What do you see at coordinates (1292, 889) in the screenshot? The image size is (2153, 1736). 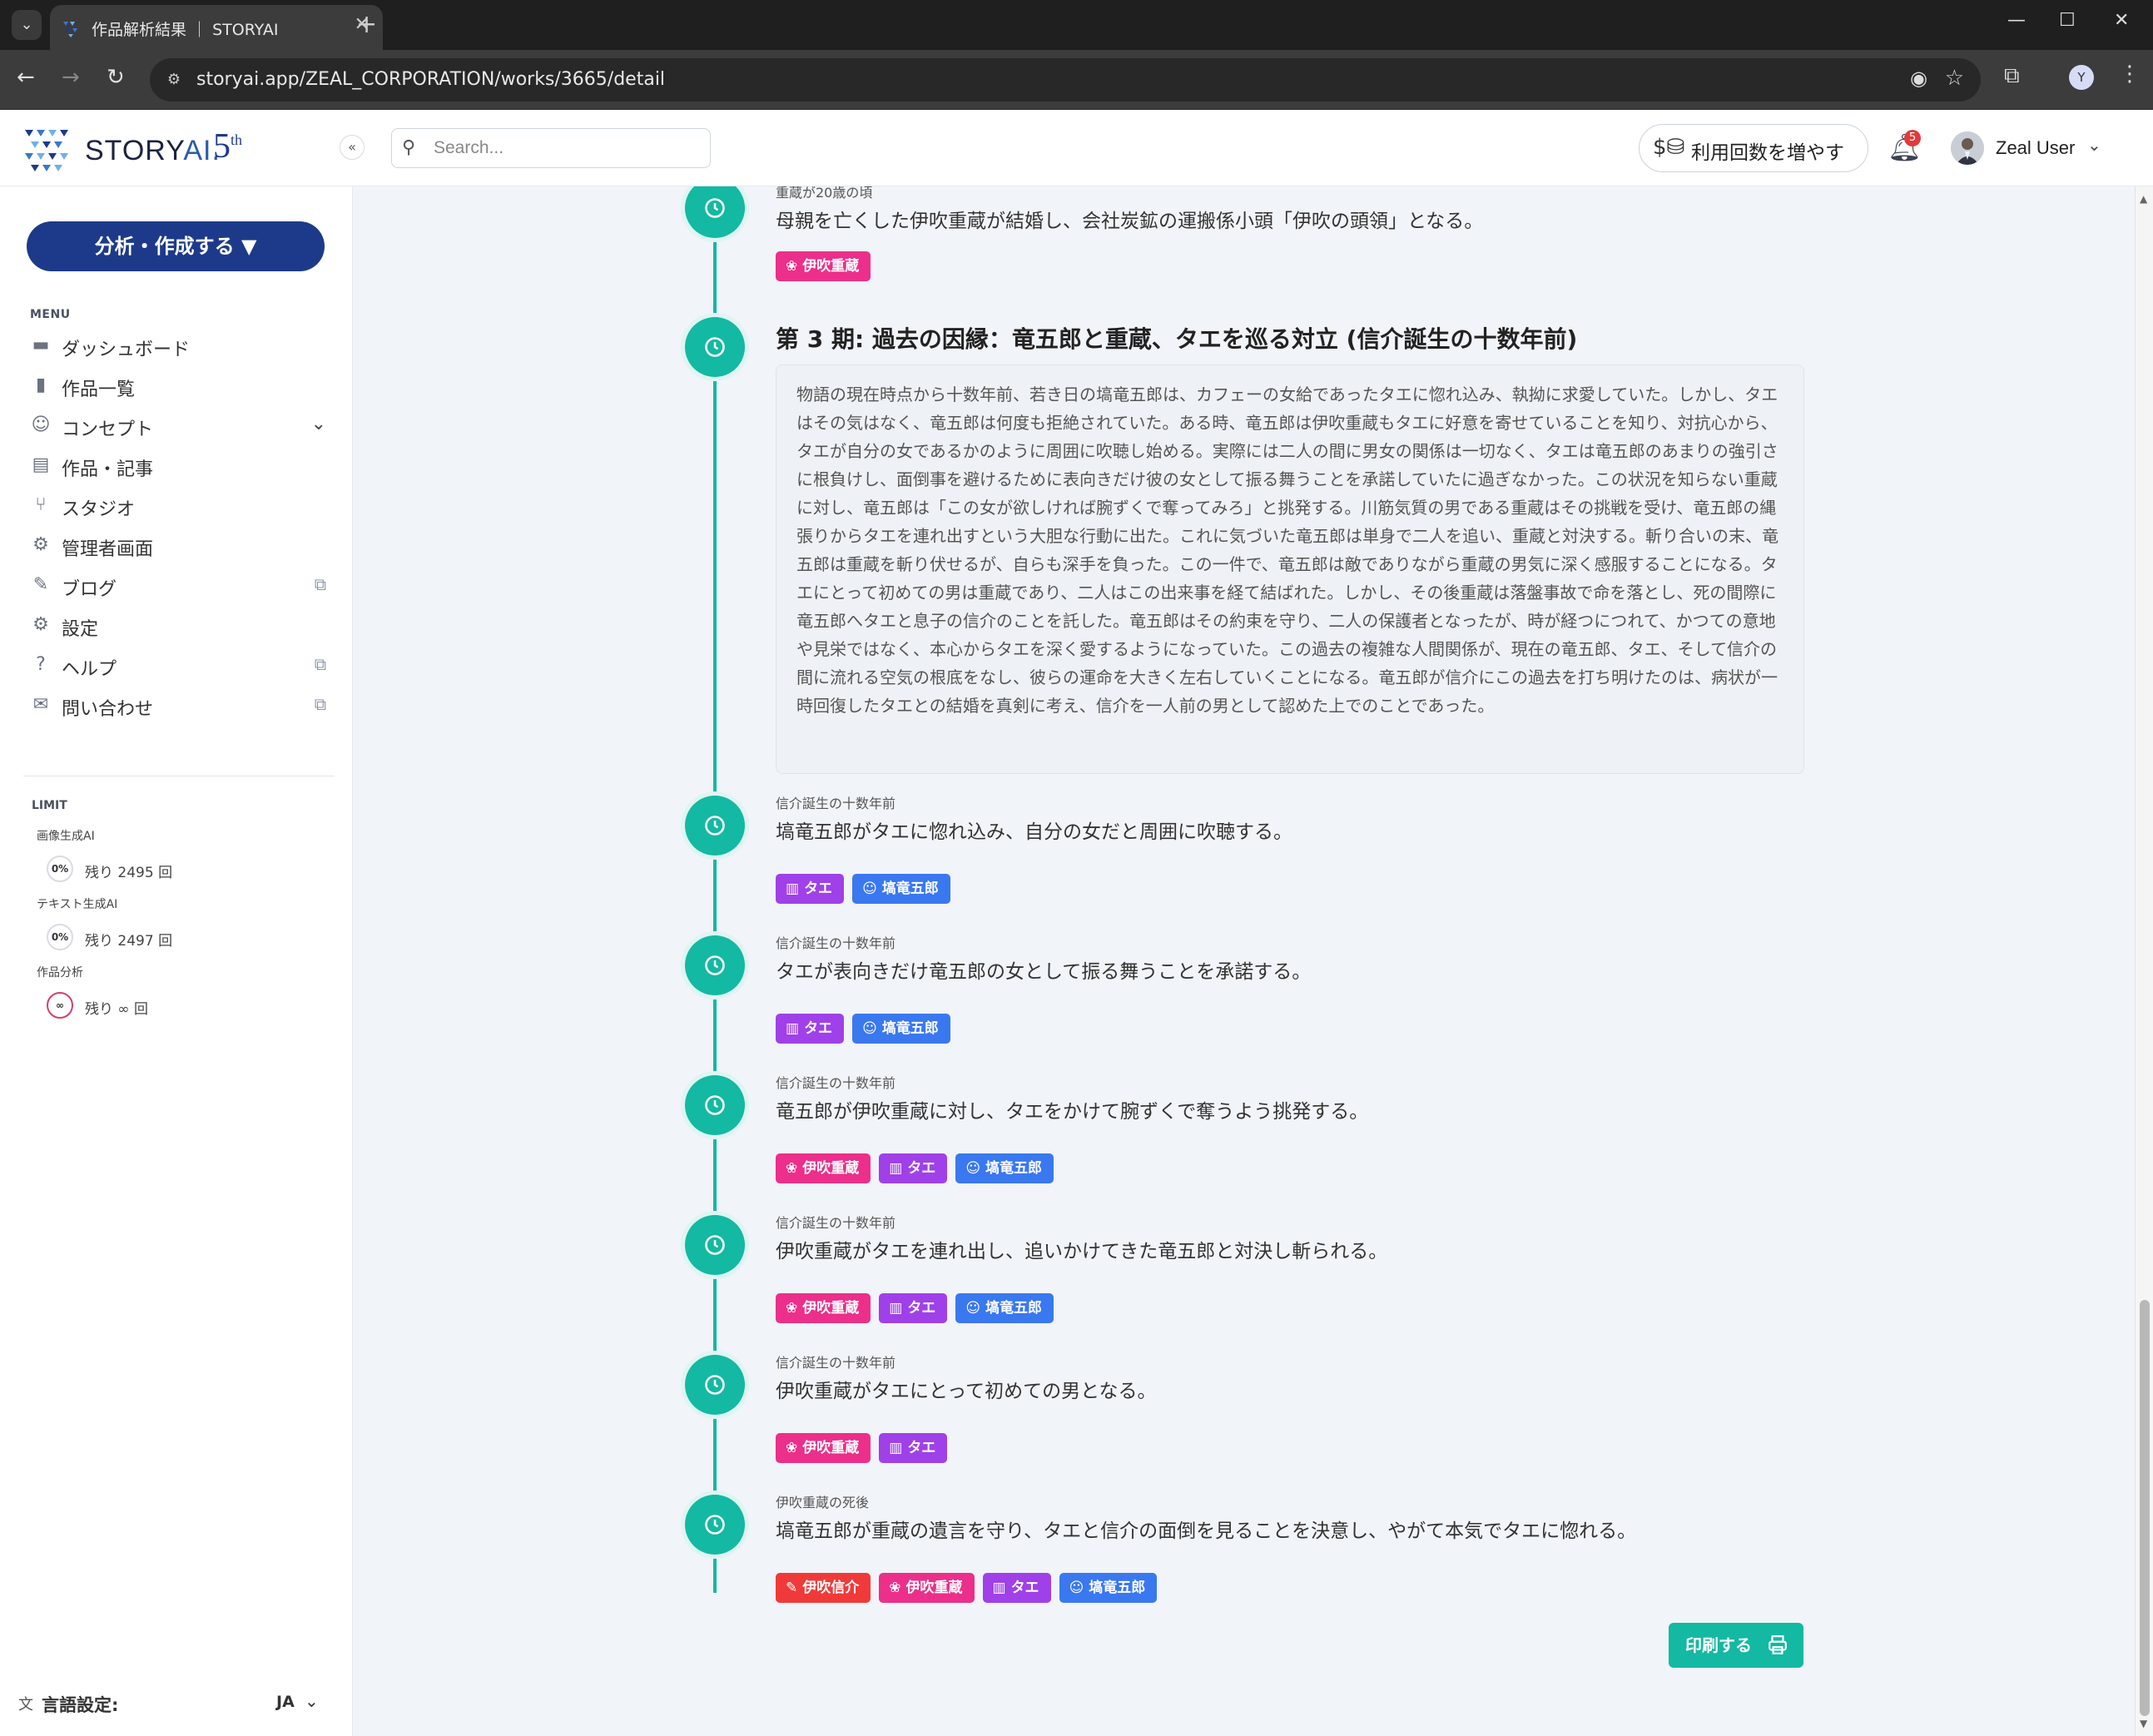 I see `event-tags: ▥ タエ ☺ 塙竜五郎` at bounding box center [1292, 889].